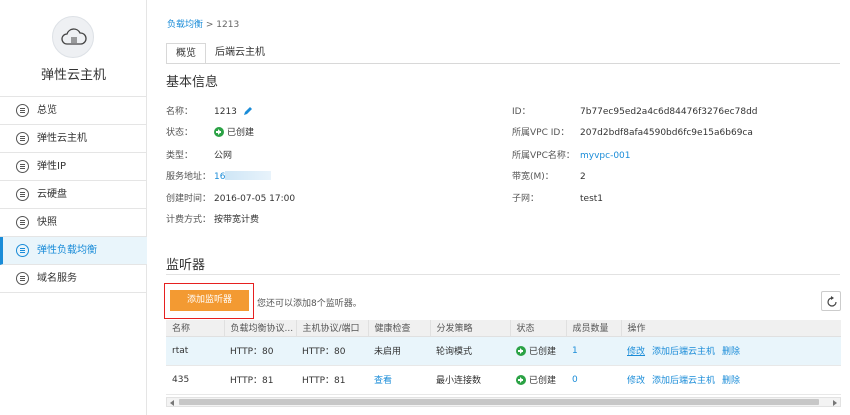 This screenshot has width=850, height=415. Describe the element at coordinates (669, 112) in the screenshot. I see `info-value: 7b77ec95ed2a4c6d84476f3276ec78dd` at that location.